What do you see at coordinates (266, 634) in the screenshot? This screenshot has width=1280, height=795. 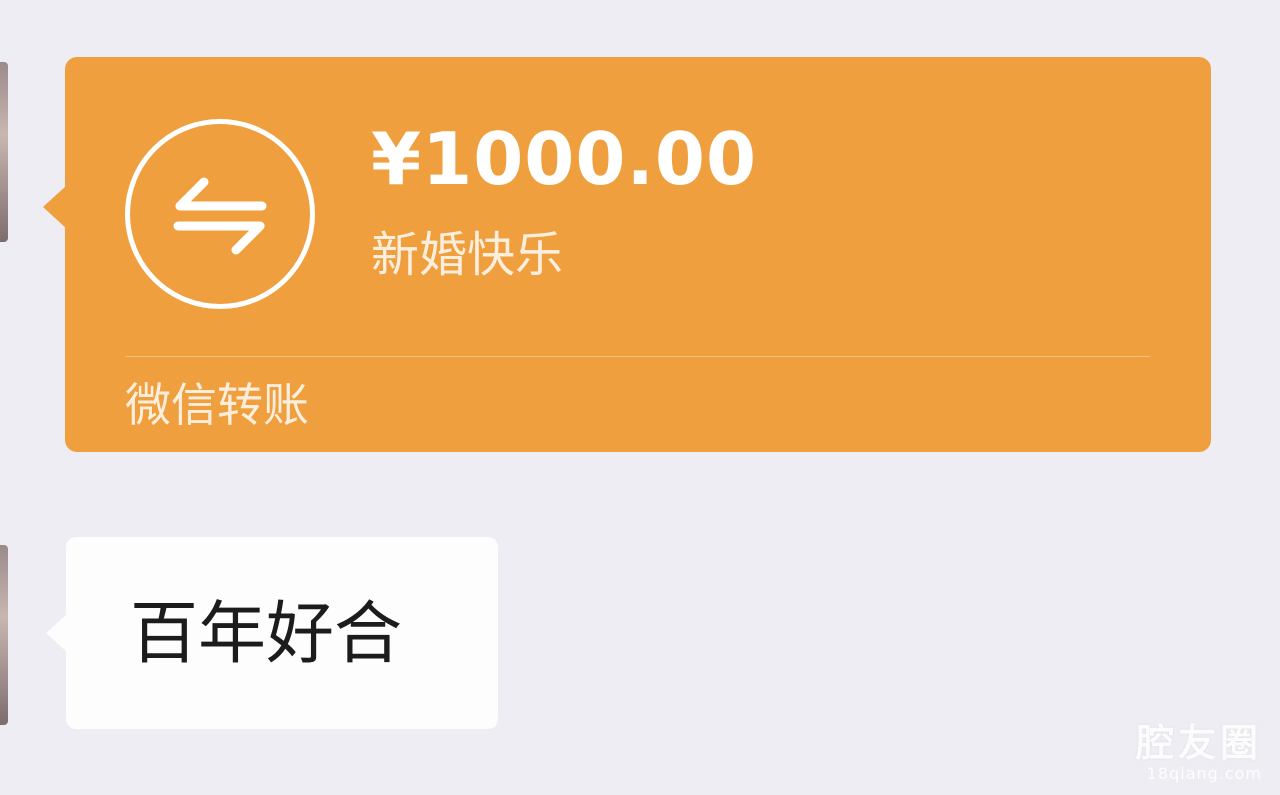 I see `message-text: 百年好合` at bounding box center [266, 634].